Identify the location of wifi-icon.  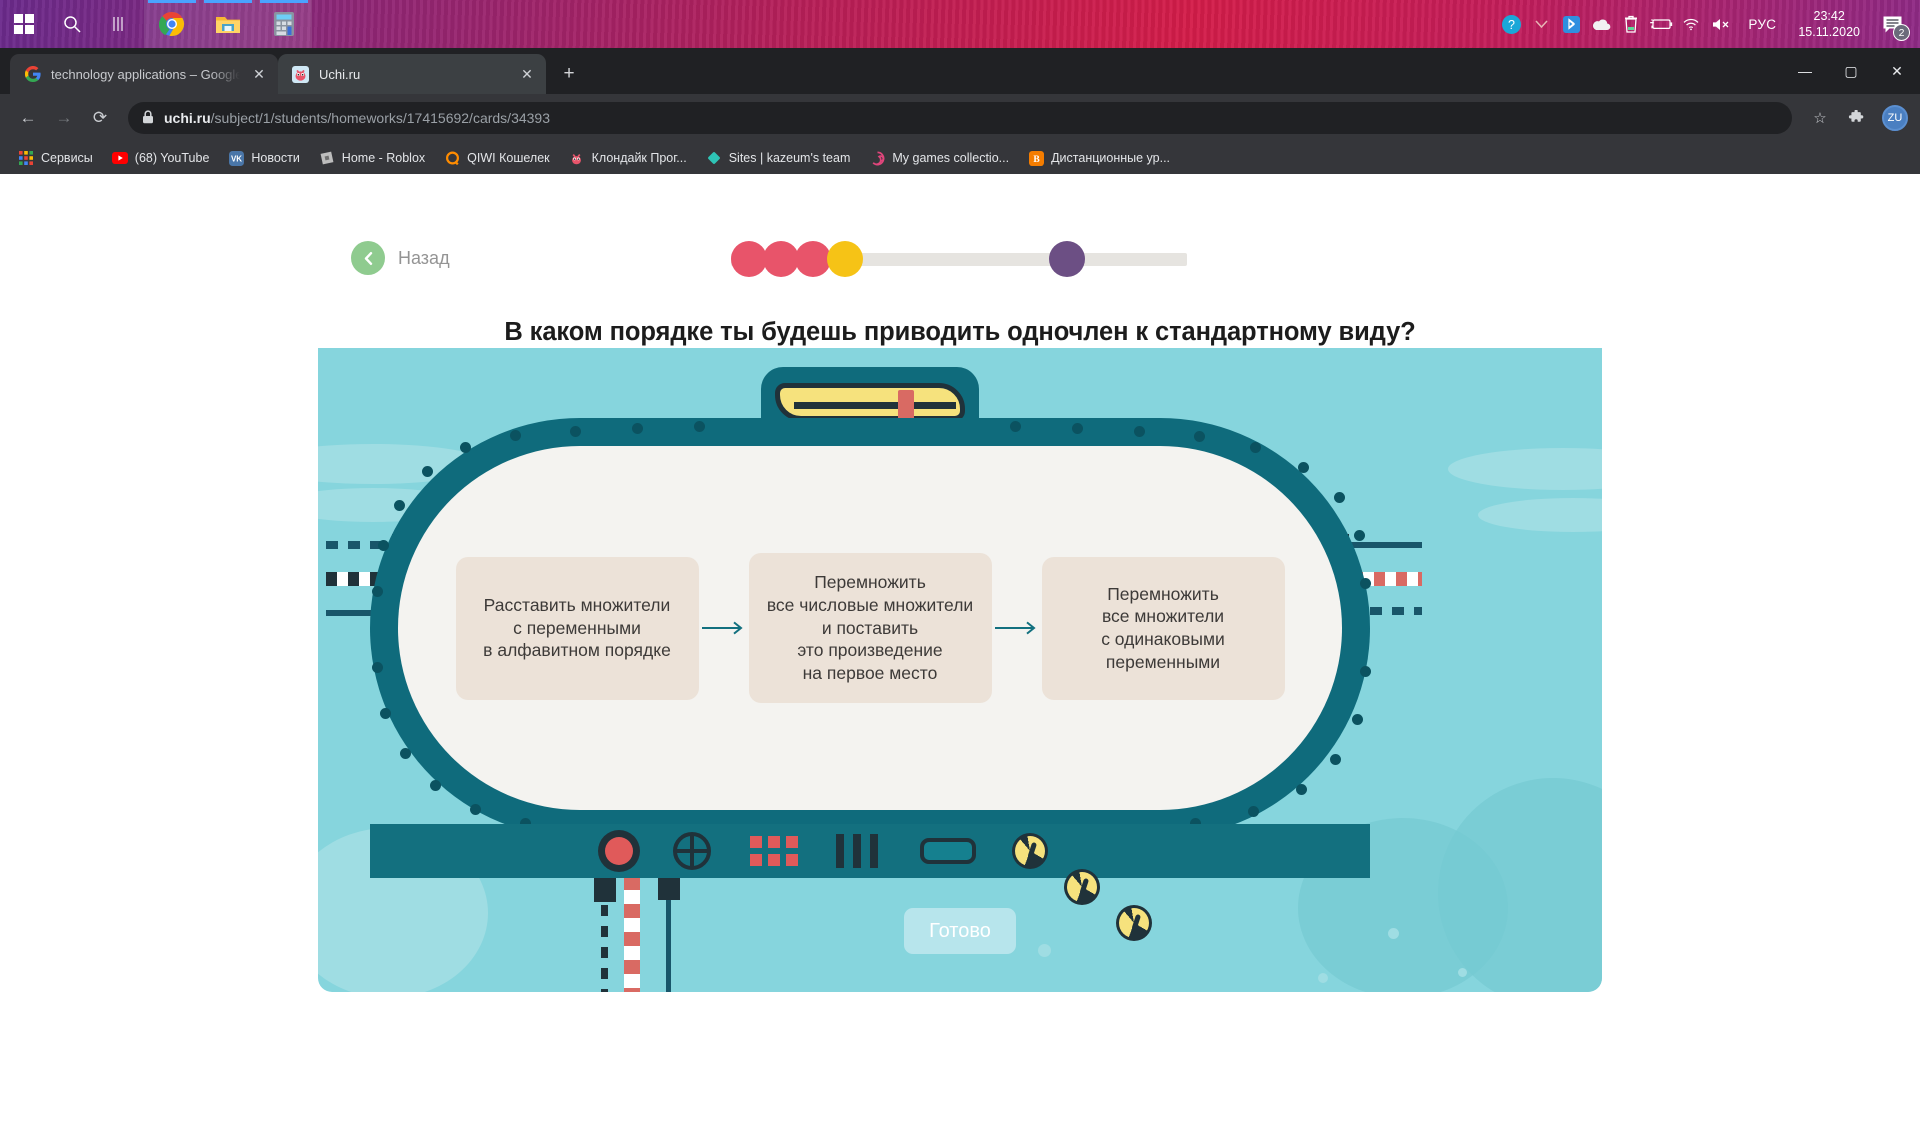
(1691, 24).